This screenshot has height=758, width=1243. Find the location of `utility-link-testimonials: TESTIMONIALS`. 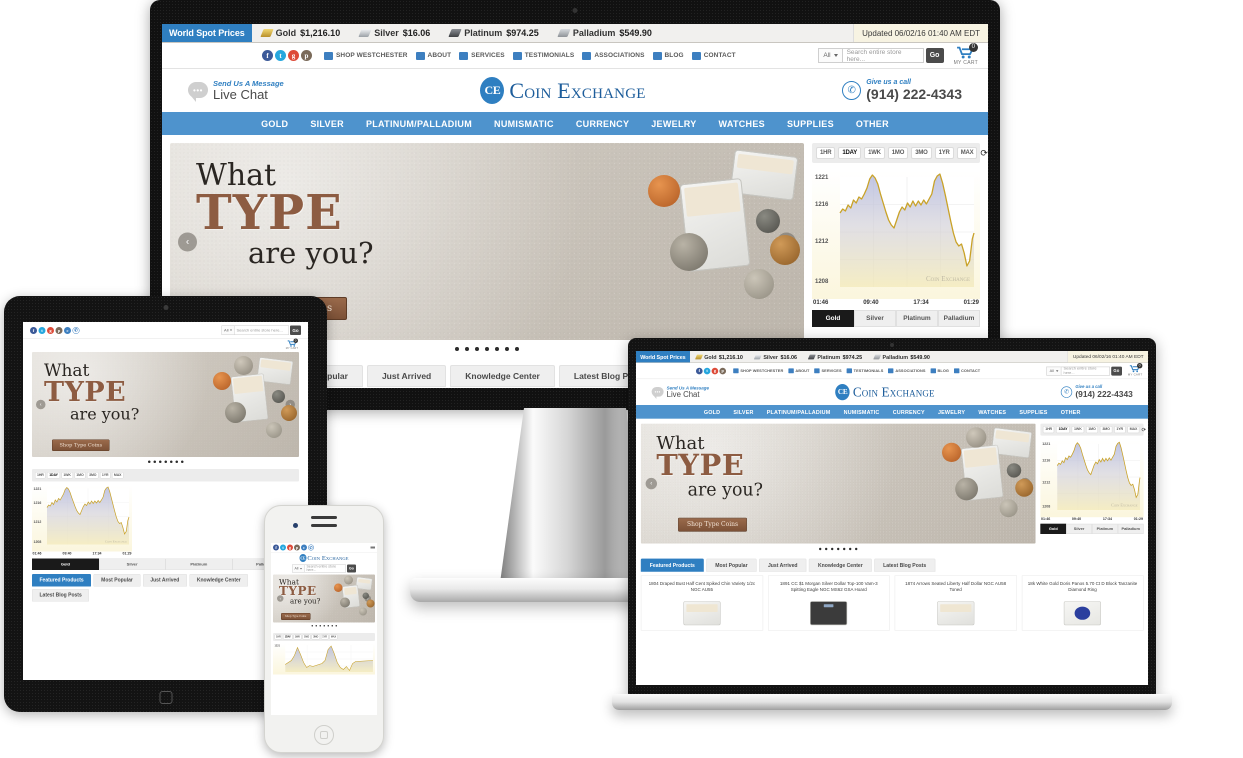

utility-link-testimonials: TESTIMONIALS is located at coordinates (543, 55).